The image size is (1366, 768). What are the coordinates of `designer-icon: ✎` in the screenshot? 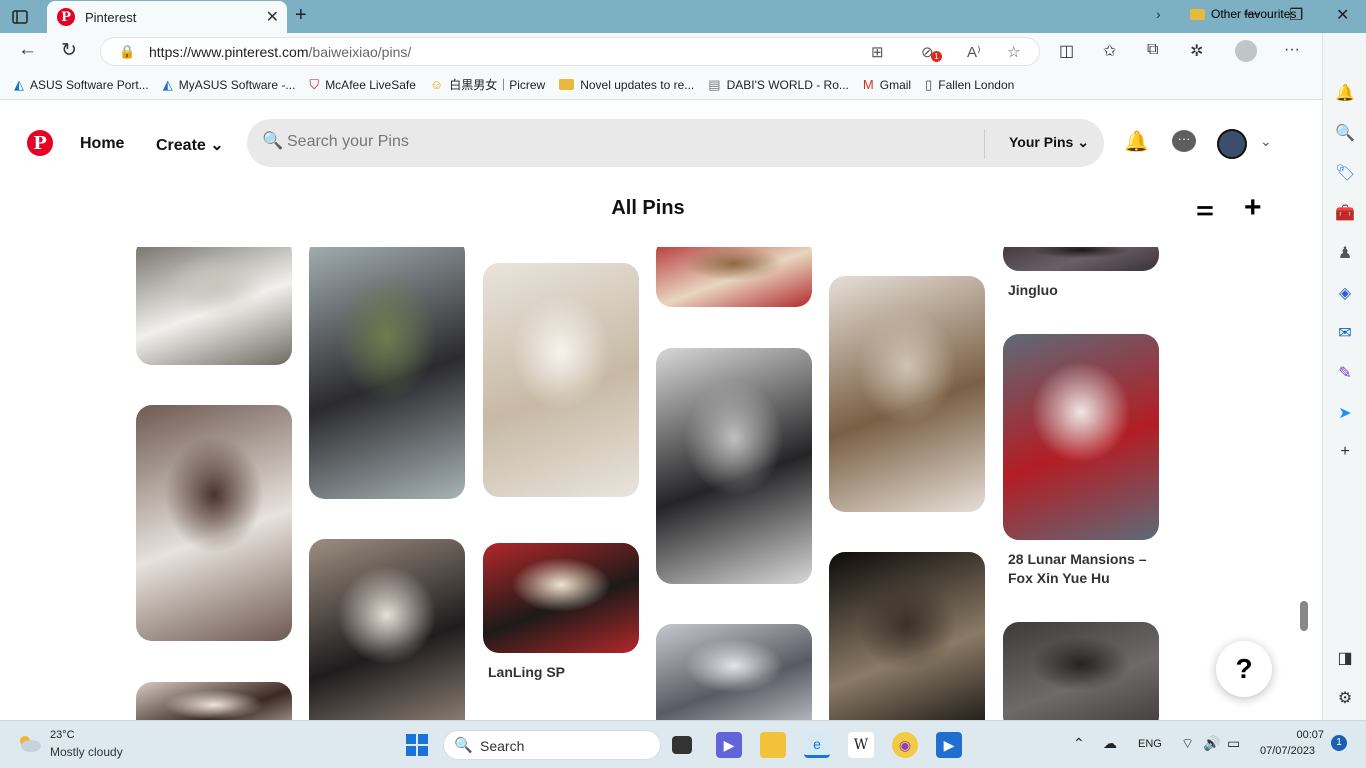 It's located at (1345, 373).